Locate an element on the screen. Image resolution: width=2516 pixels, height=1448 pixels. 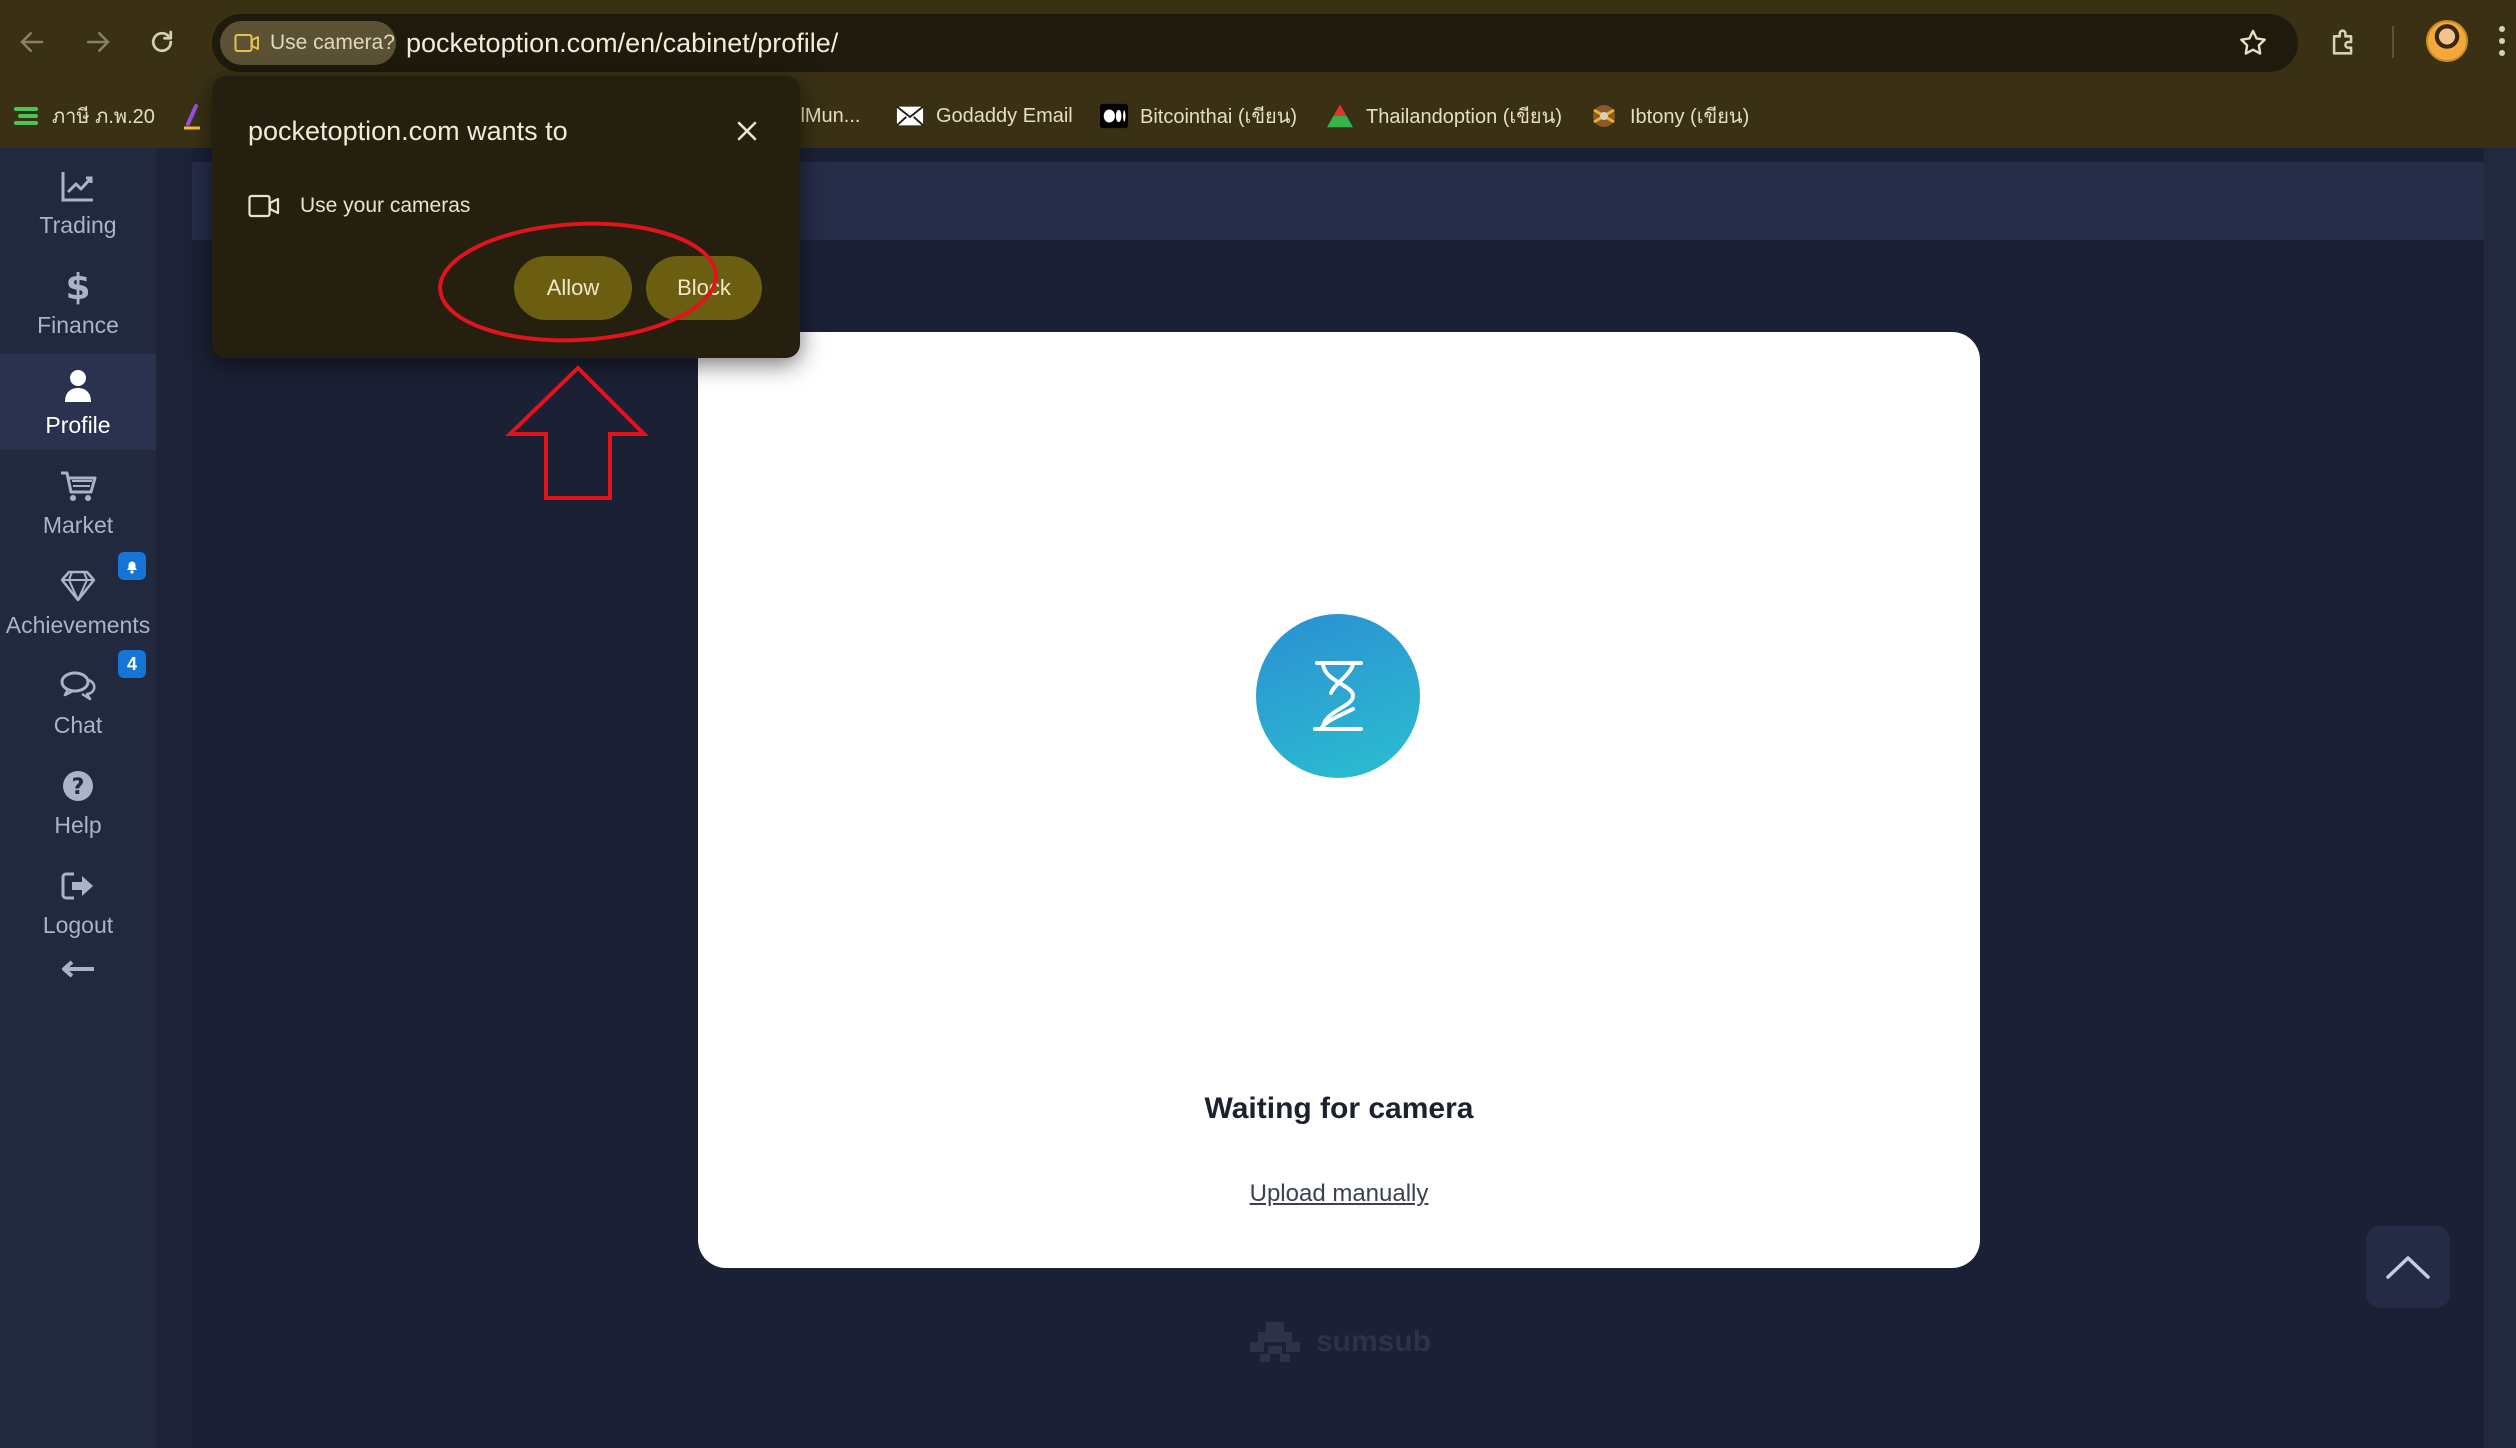
notification-badge is located at coordinates (132, 566).